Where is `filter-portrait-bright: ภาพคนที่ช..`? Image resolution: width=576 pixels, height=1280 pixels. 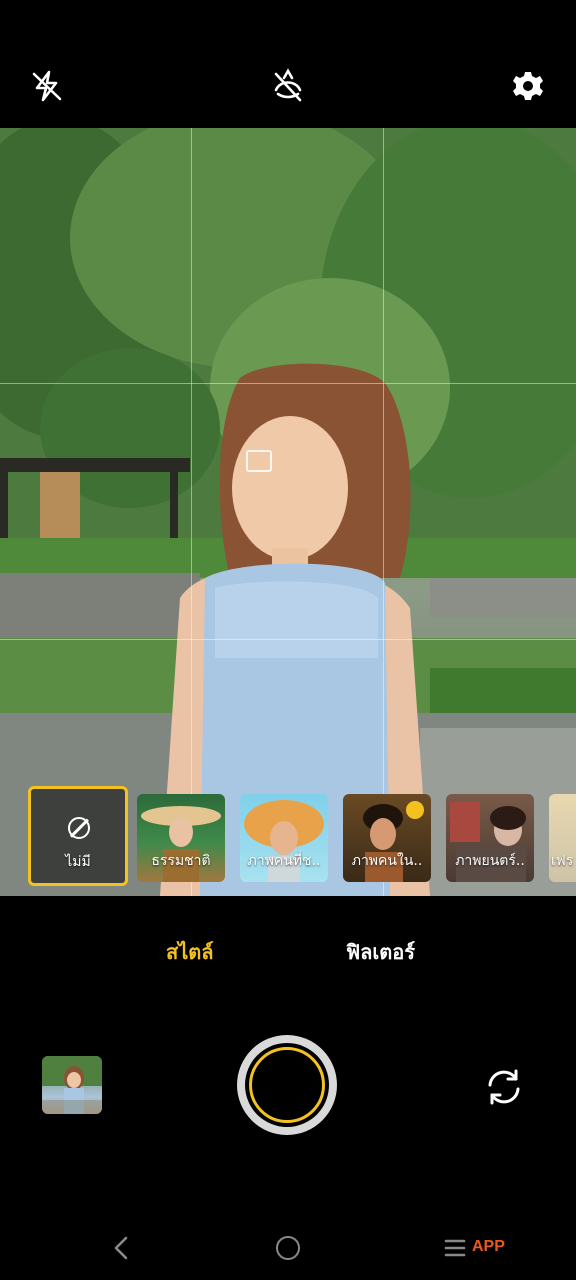
filter-portrait-bright: ภาพคนที่ช.. is located at coordinates (284, 838).